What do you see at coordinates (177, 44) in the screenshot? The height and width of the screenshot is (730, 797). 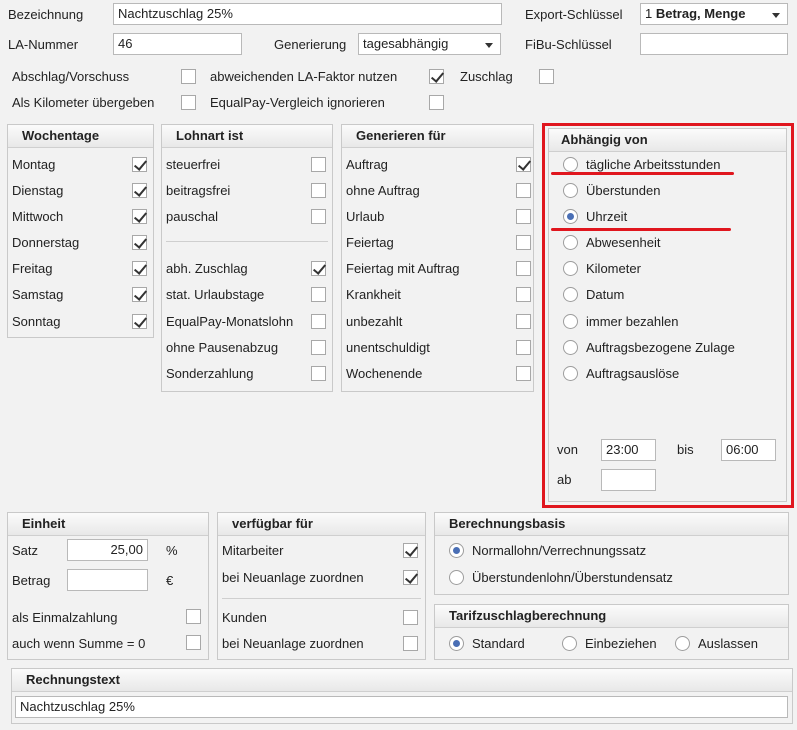 I see `la-number-input: 46` at bounding box center [177, 44].